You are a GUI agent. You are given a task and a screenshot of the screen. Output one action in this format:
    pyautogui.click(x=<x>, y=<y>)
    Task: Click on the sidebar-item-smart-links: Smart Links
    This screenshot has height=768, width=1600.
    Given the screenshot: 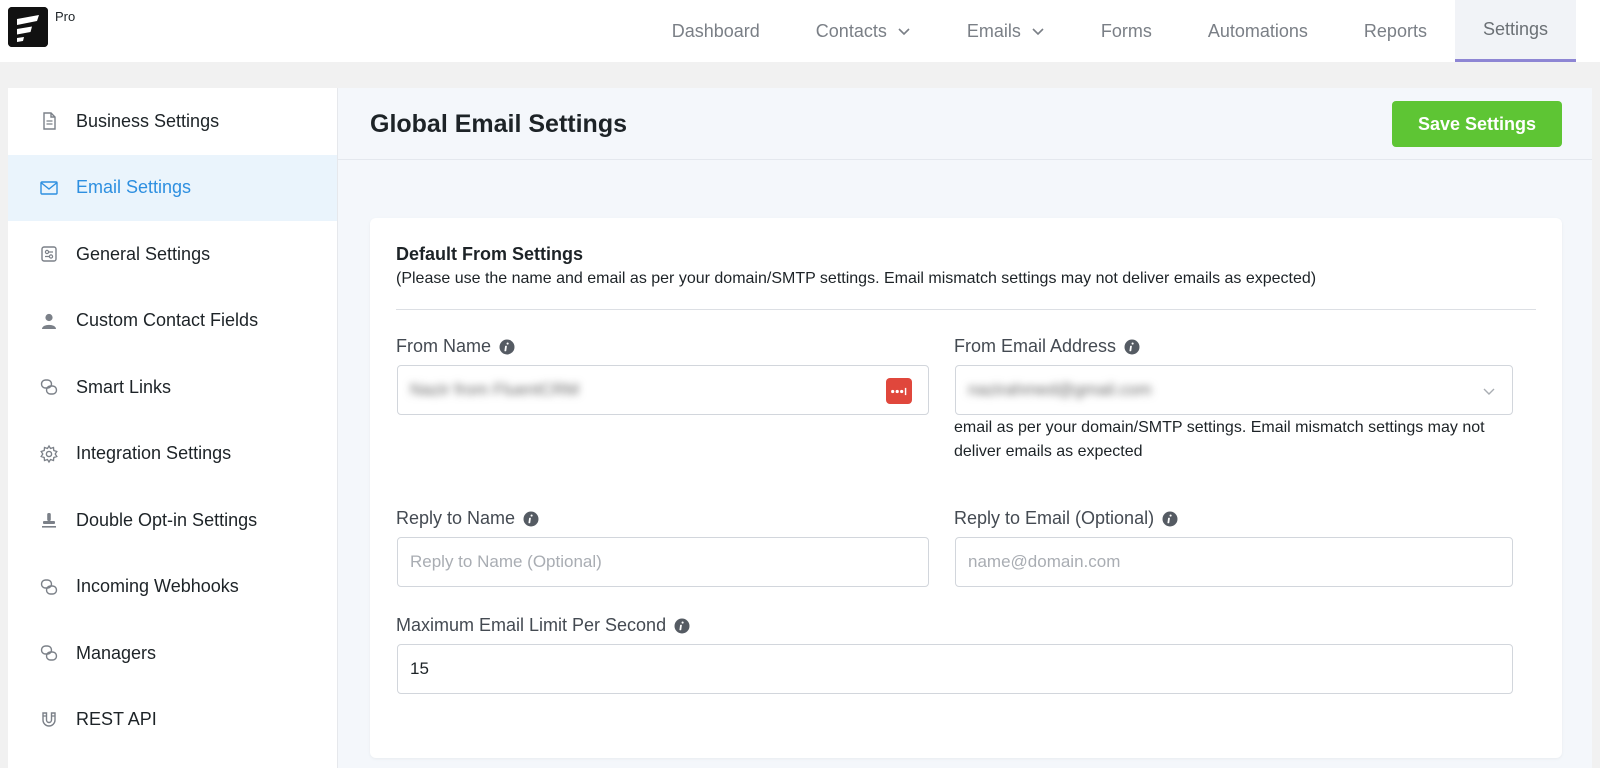 What is the action you would take?
    pyautogui.click(x=172, y=387)
    